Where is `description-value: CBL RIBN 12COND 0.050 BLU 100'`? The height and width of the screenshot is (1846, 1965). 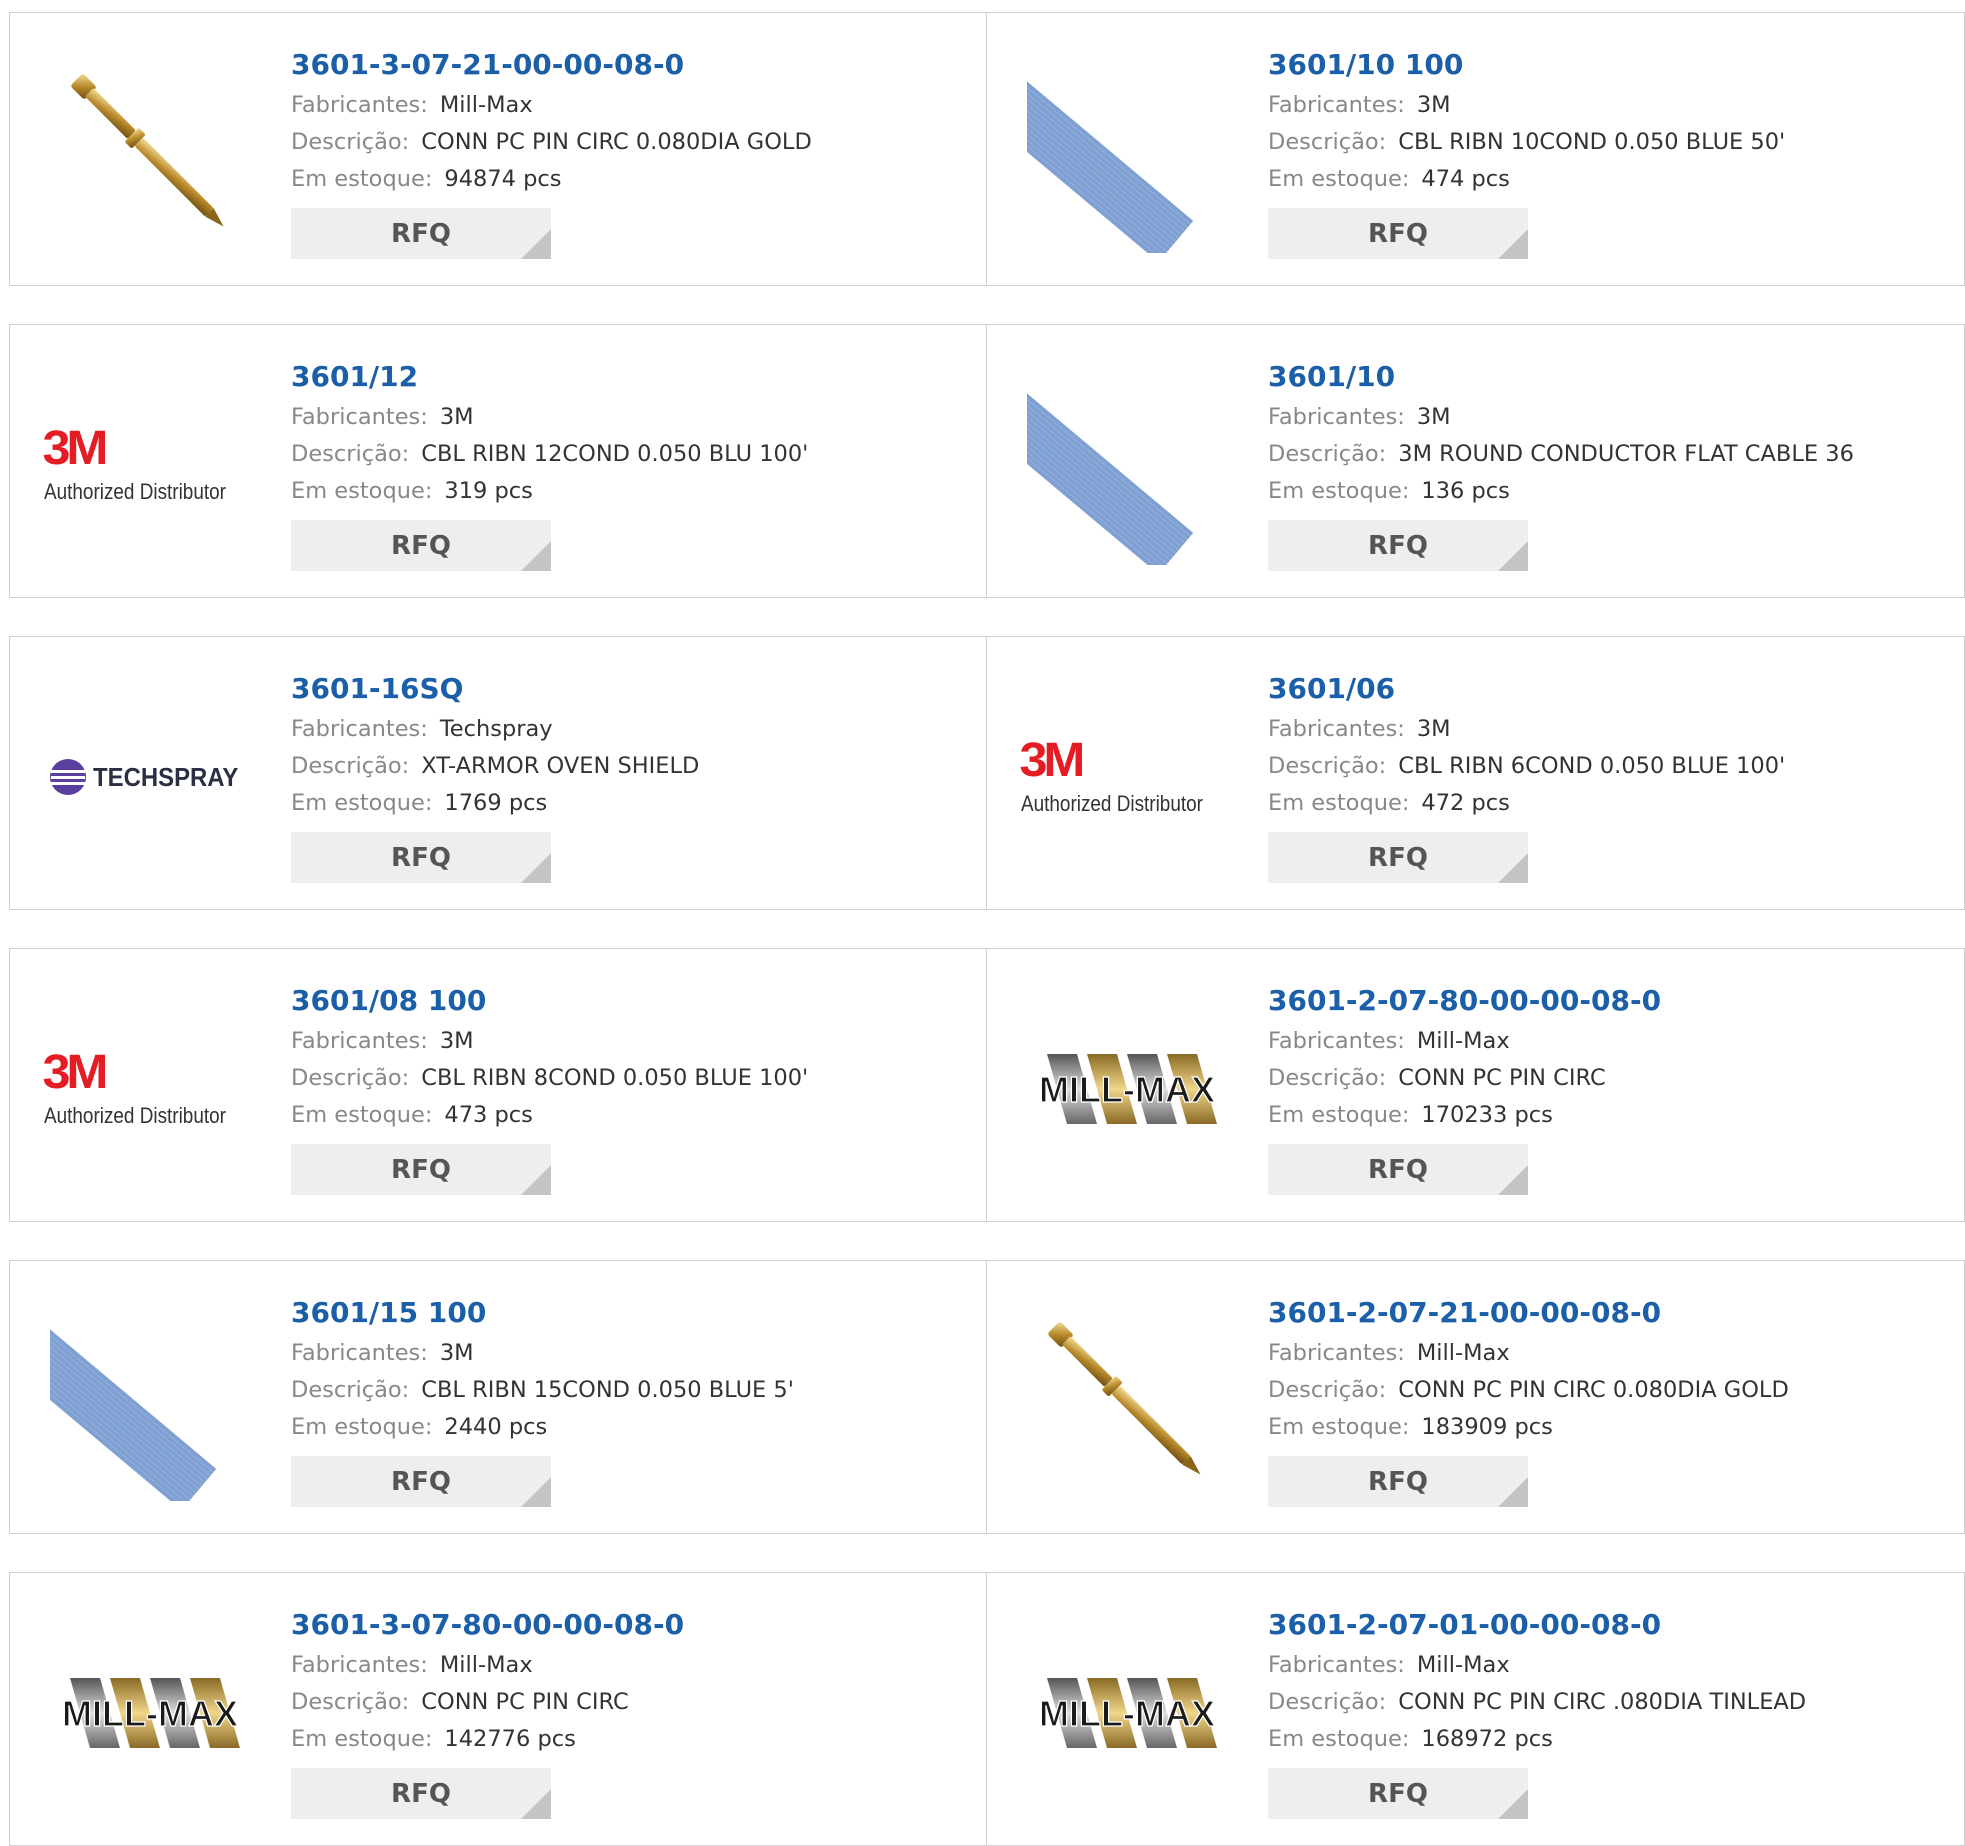 description-value: CBL RIBN 12COND 0.050 BLU 100' is located at coordinates (615, 454).